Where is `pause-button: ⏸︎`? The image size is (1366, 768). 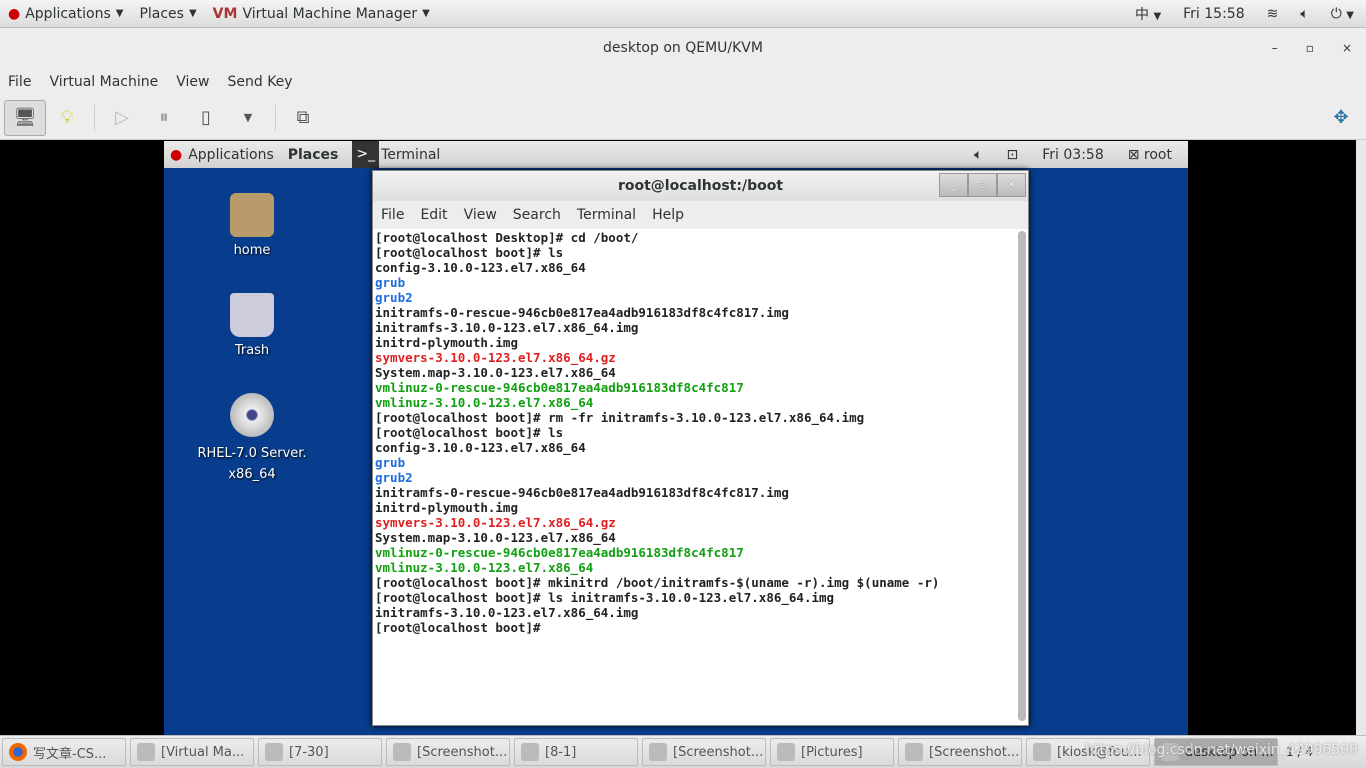 pause-button: ⏸︎ is located at coordinates (164, 118).